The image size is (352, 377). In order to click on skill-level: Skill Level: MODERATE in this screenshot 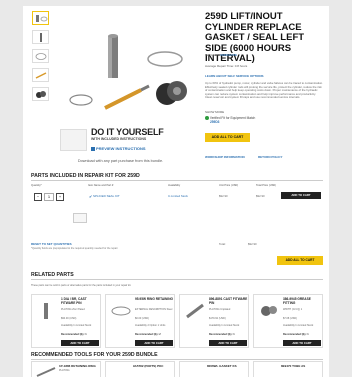, I will do `click(221, 55)`.